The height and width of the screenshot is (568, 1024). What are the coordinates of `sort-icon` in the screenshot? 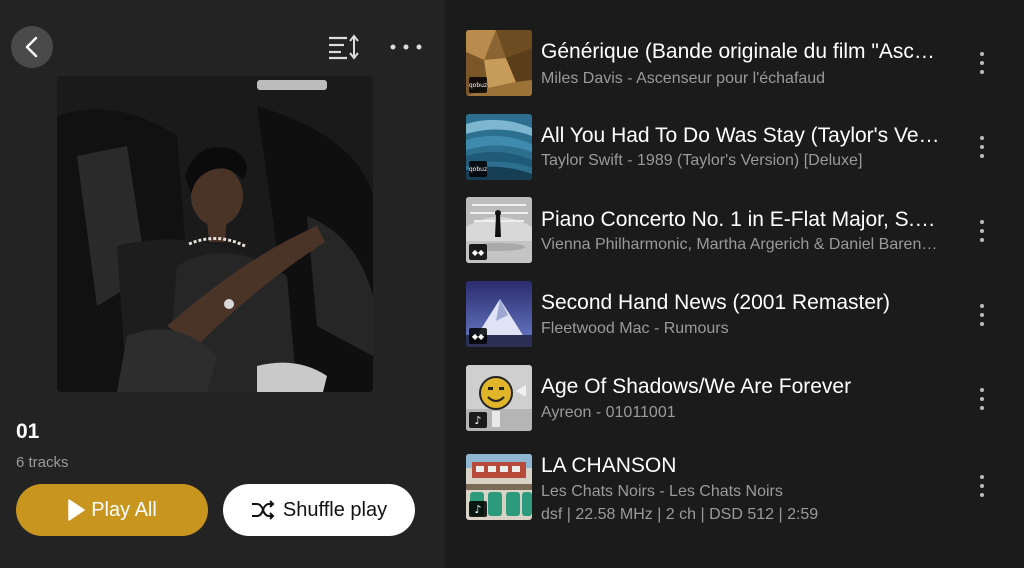 It's located at (344, 47).